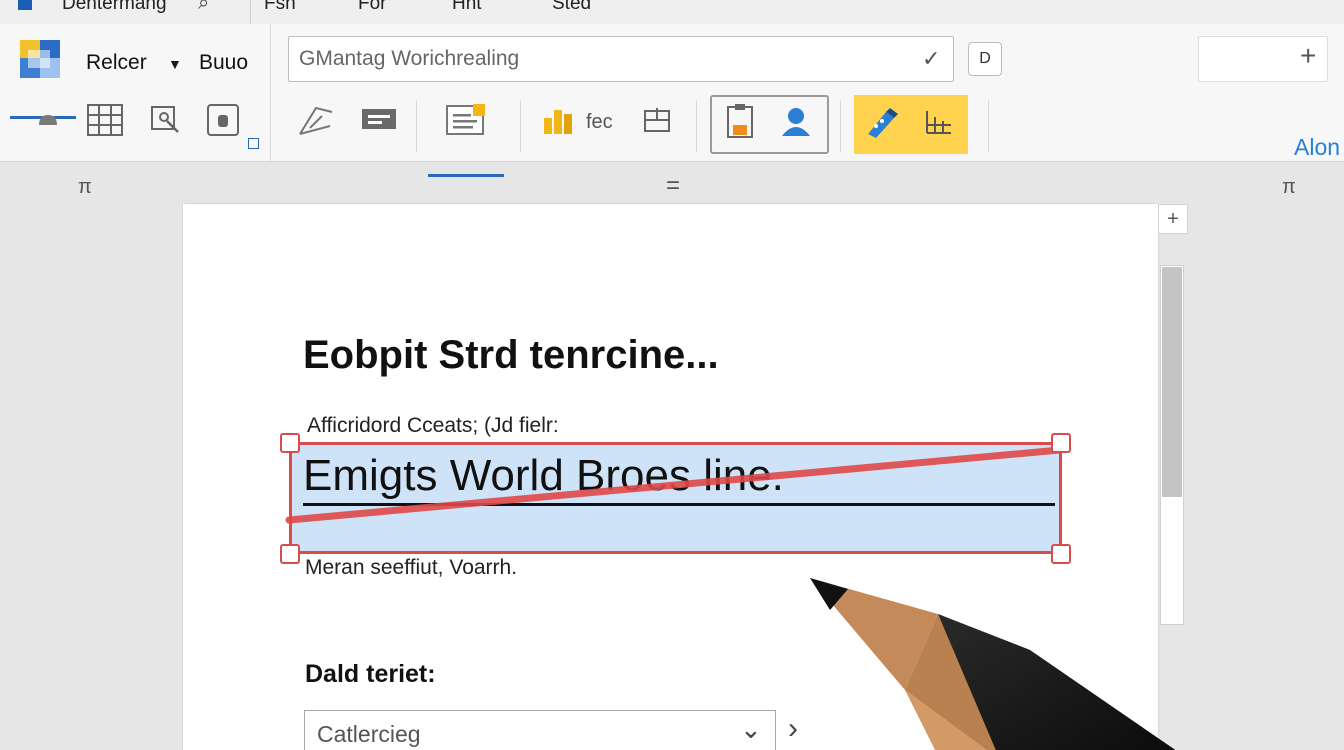 The width and height of the screenshot is (1344, 750). Describe the element at coordinates (740, 122) in the screenshot. I see `clipboard-icon` at that location.